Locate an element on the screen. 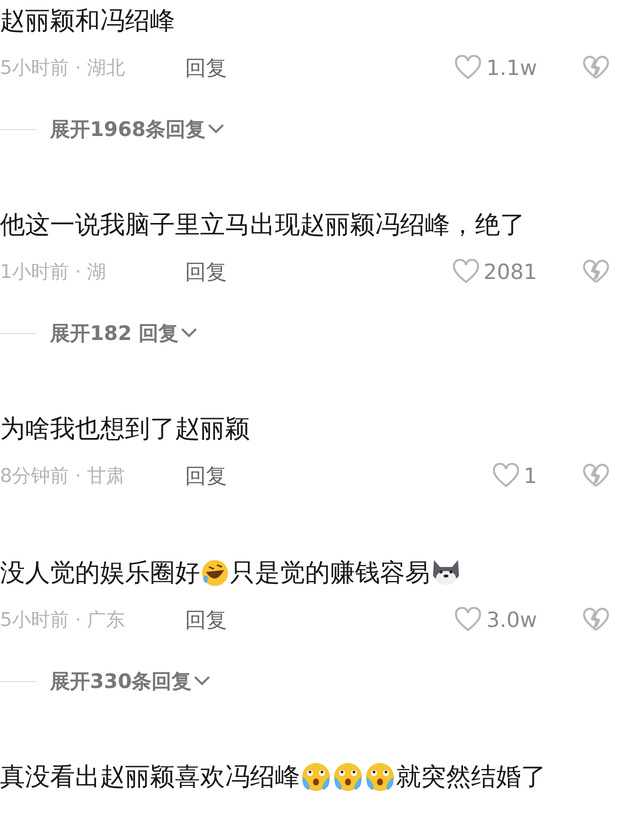 The height and width of the screenshot is (824, 640). like-count: 1.1w is located at coordinates (511, 68).